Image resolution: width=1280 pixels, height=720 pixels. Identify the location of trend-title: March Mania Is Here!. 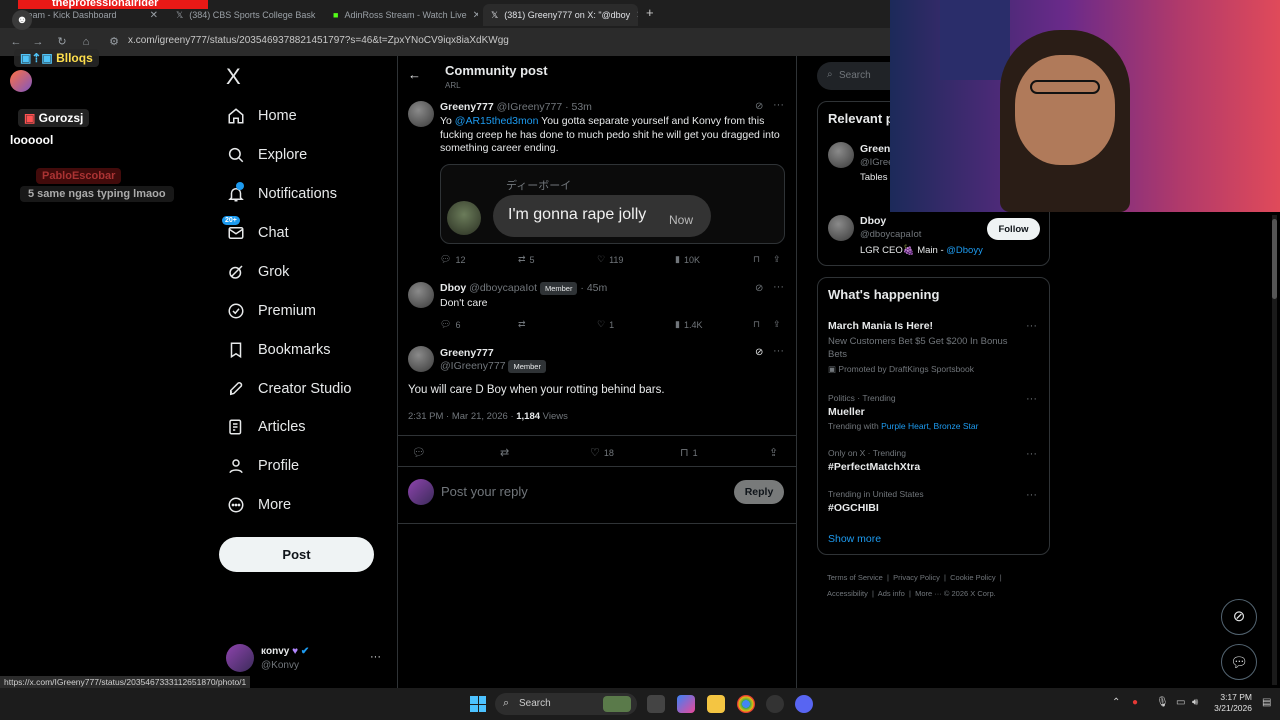
(880, 326).